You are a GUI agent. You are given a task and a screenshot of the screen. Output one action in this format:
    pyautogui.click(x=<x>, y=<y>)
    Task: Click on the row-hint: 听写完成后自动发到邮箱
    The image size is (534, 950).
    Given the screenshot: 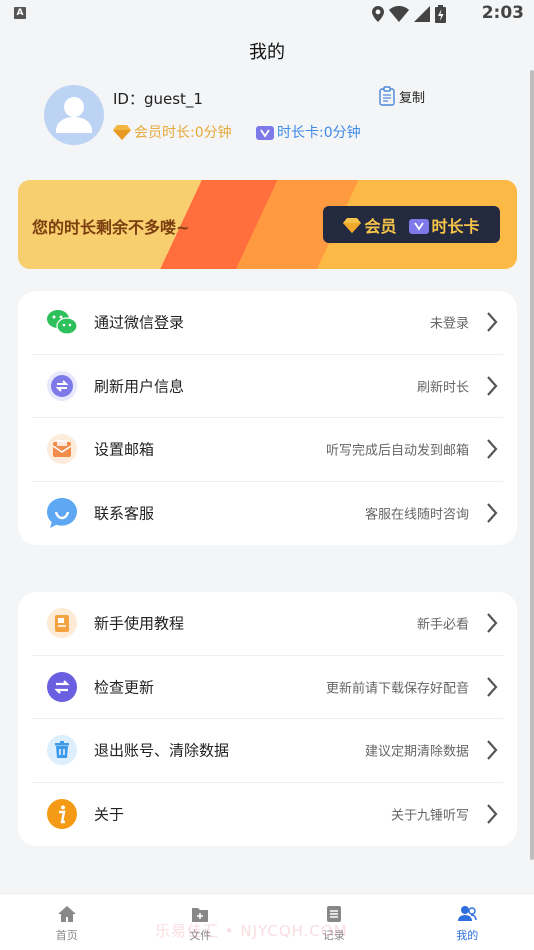 What is the action you would take?
    pyautogui.click(x=397, y=451)
    